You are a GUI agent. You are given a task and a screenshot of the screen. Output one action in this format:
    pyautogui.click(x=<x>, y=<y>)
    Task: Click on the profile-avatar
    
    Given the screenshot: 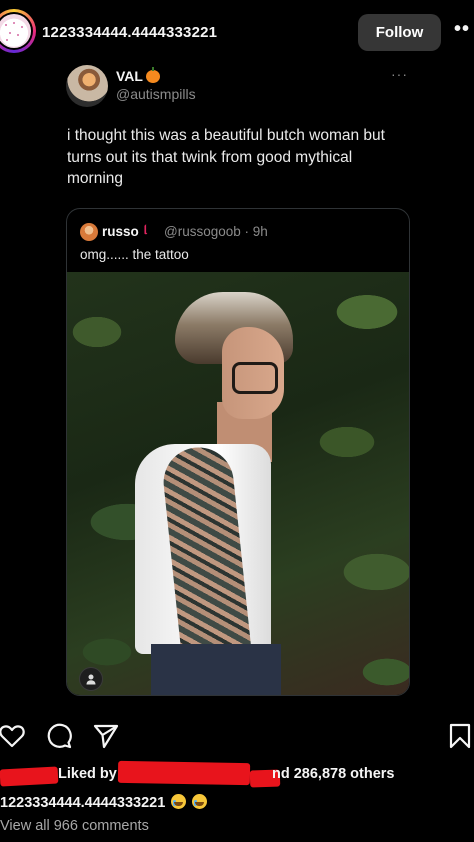 What is the action you would take?
    pyautogui.click(x=18, y=31)
    